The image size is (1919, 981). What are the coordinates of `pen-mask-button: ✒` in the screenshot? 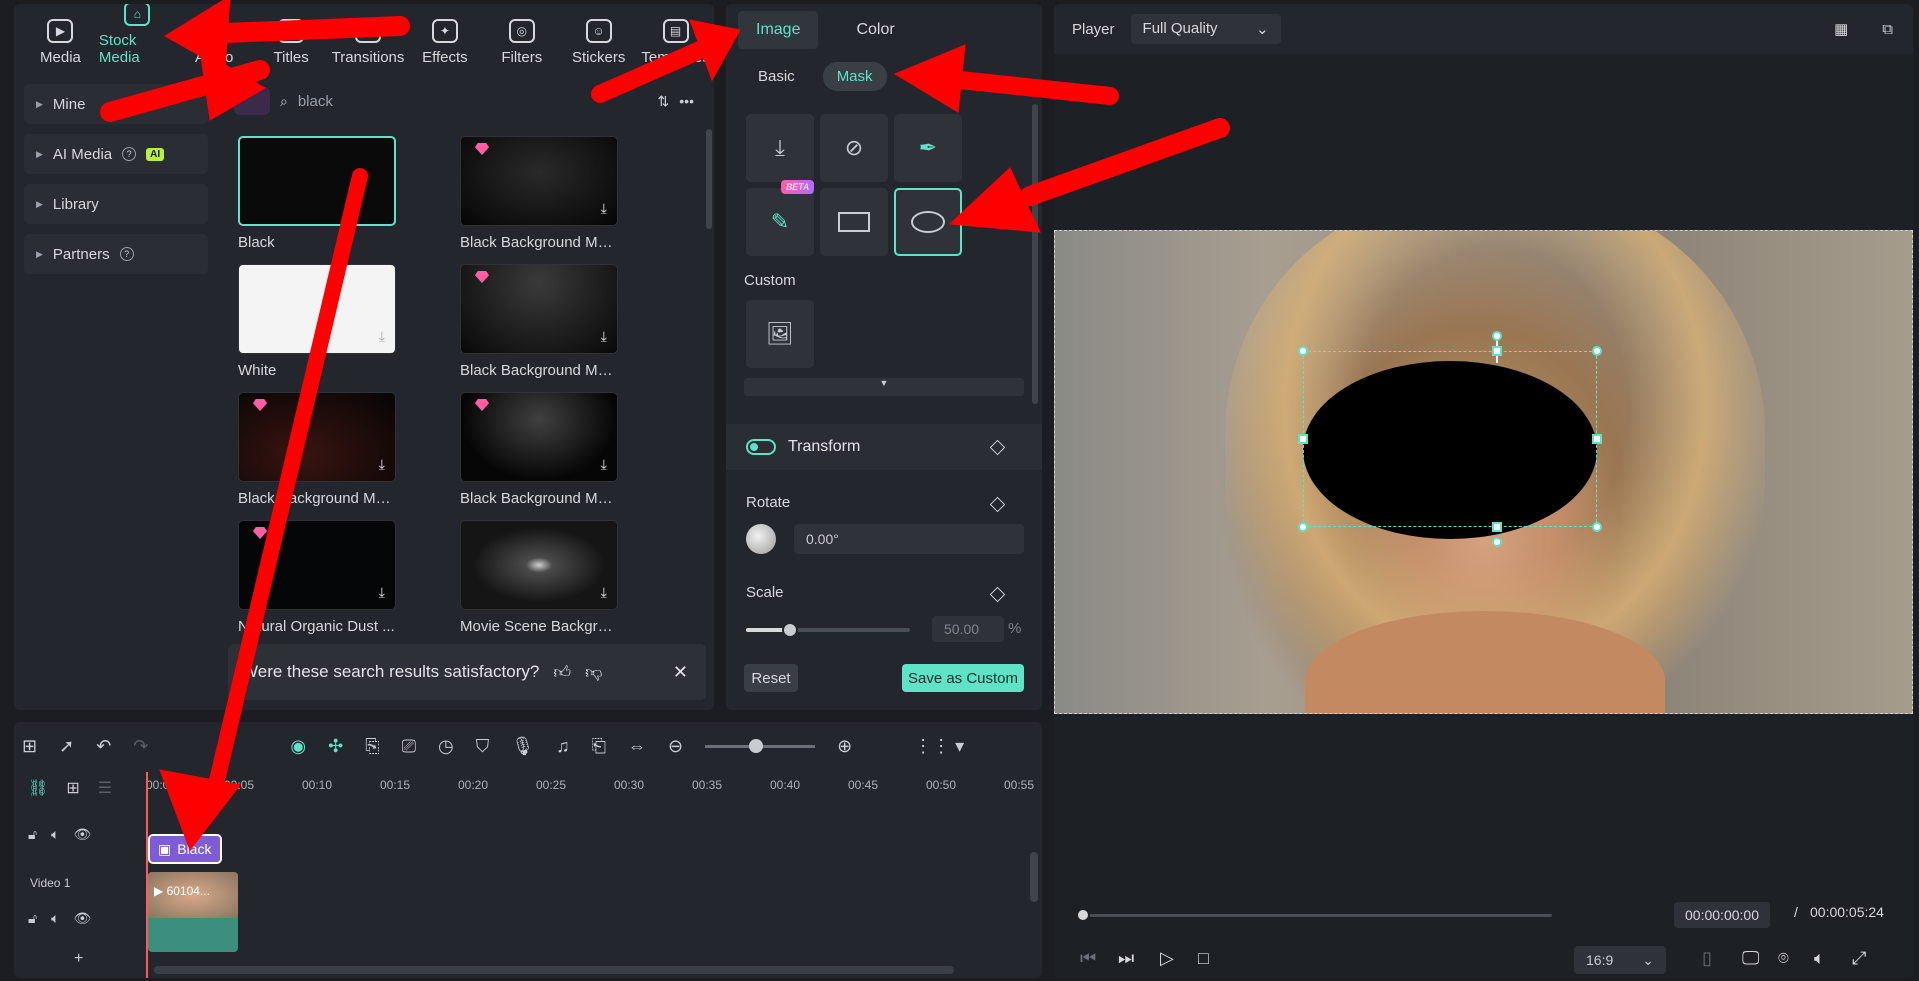 It's located at (928, 148).